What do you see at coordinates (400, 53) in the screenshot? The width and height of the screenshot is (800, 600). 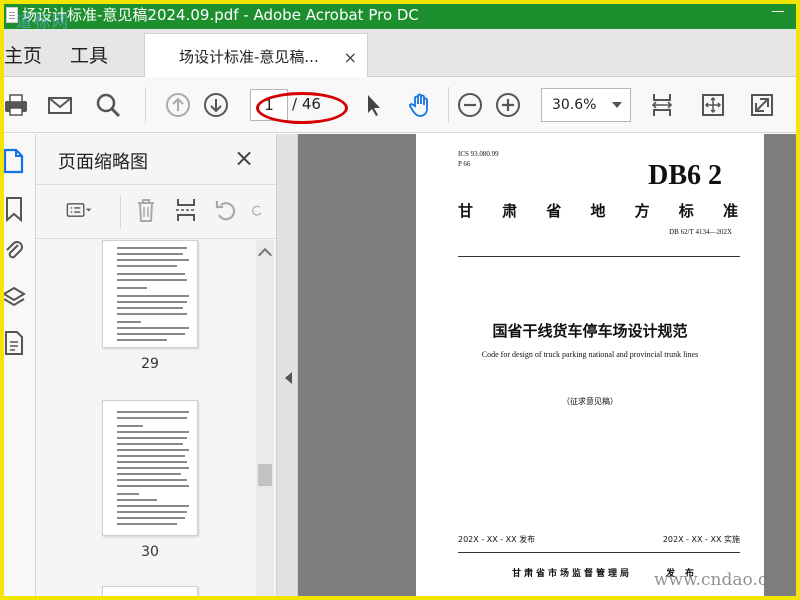 I see `tab-bar: 主页 工具 场设计标准-意见稿... ×` at bounding box center [400, 53].